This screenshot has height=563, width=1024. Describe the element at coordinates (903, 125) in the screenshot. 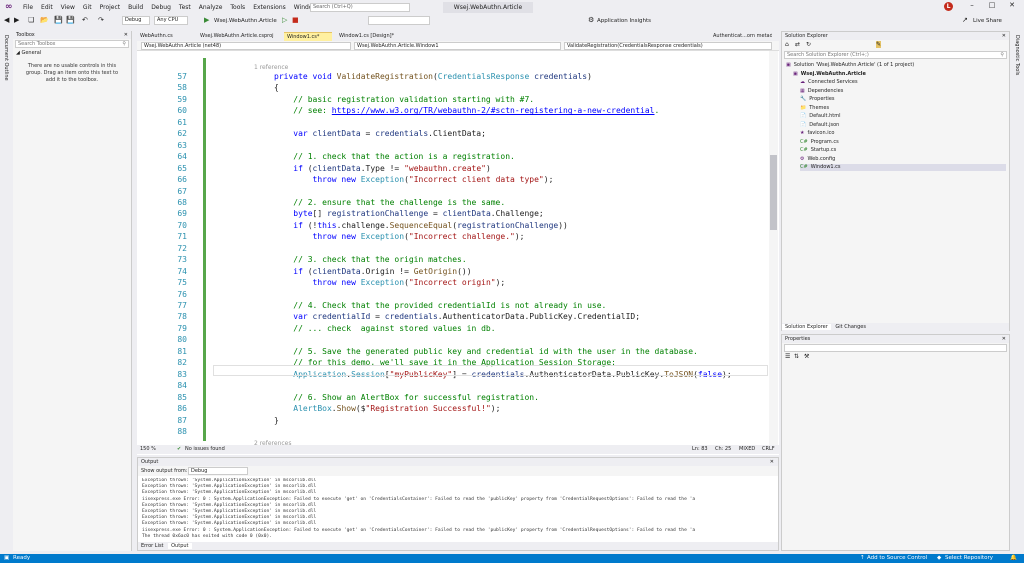

I see `tree-item: 📄 Default.json` at that location.